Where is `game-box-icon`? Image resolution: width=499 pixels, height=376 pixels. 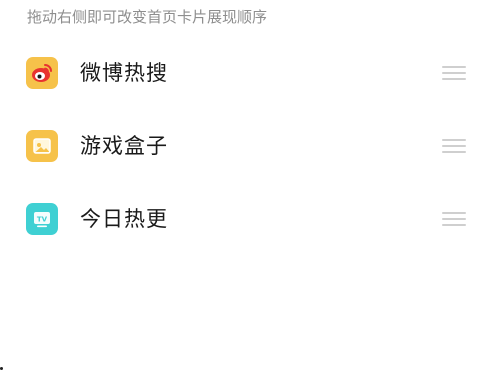
game-box-icon is located at coordinates (42, 146).